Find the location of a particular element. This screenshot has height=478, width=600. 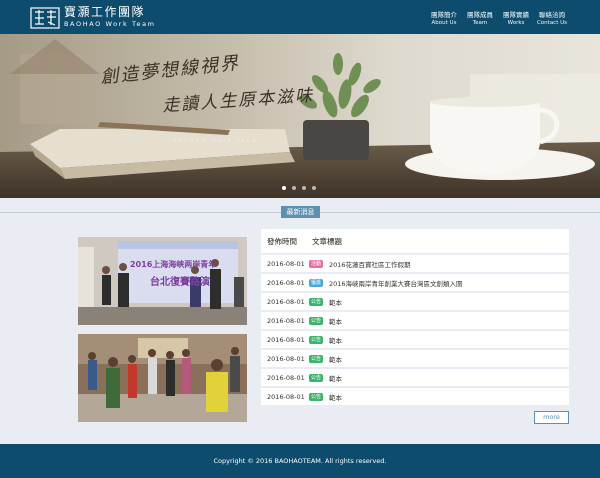

news-category-badge: 活動 is located at coordinates (316, 263).